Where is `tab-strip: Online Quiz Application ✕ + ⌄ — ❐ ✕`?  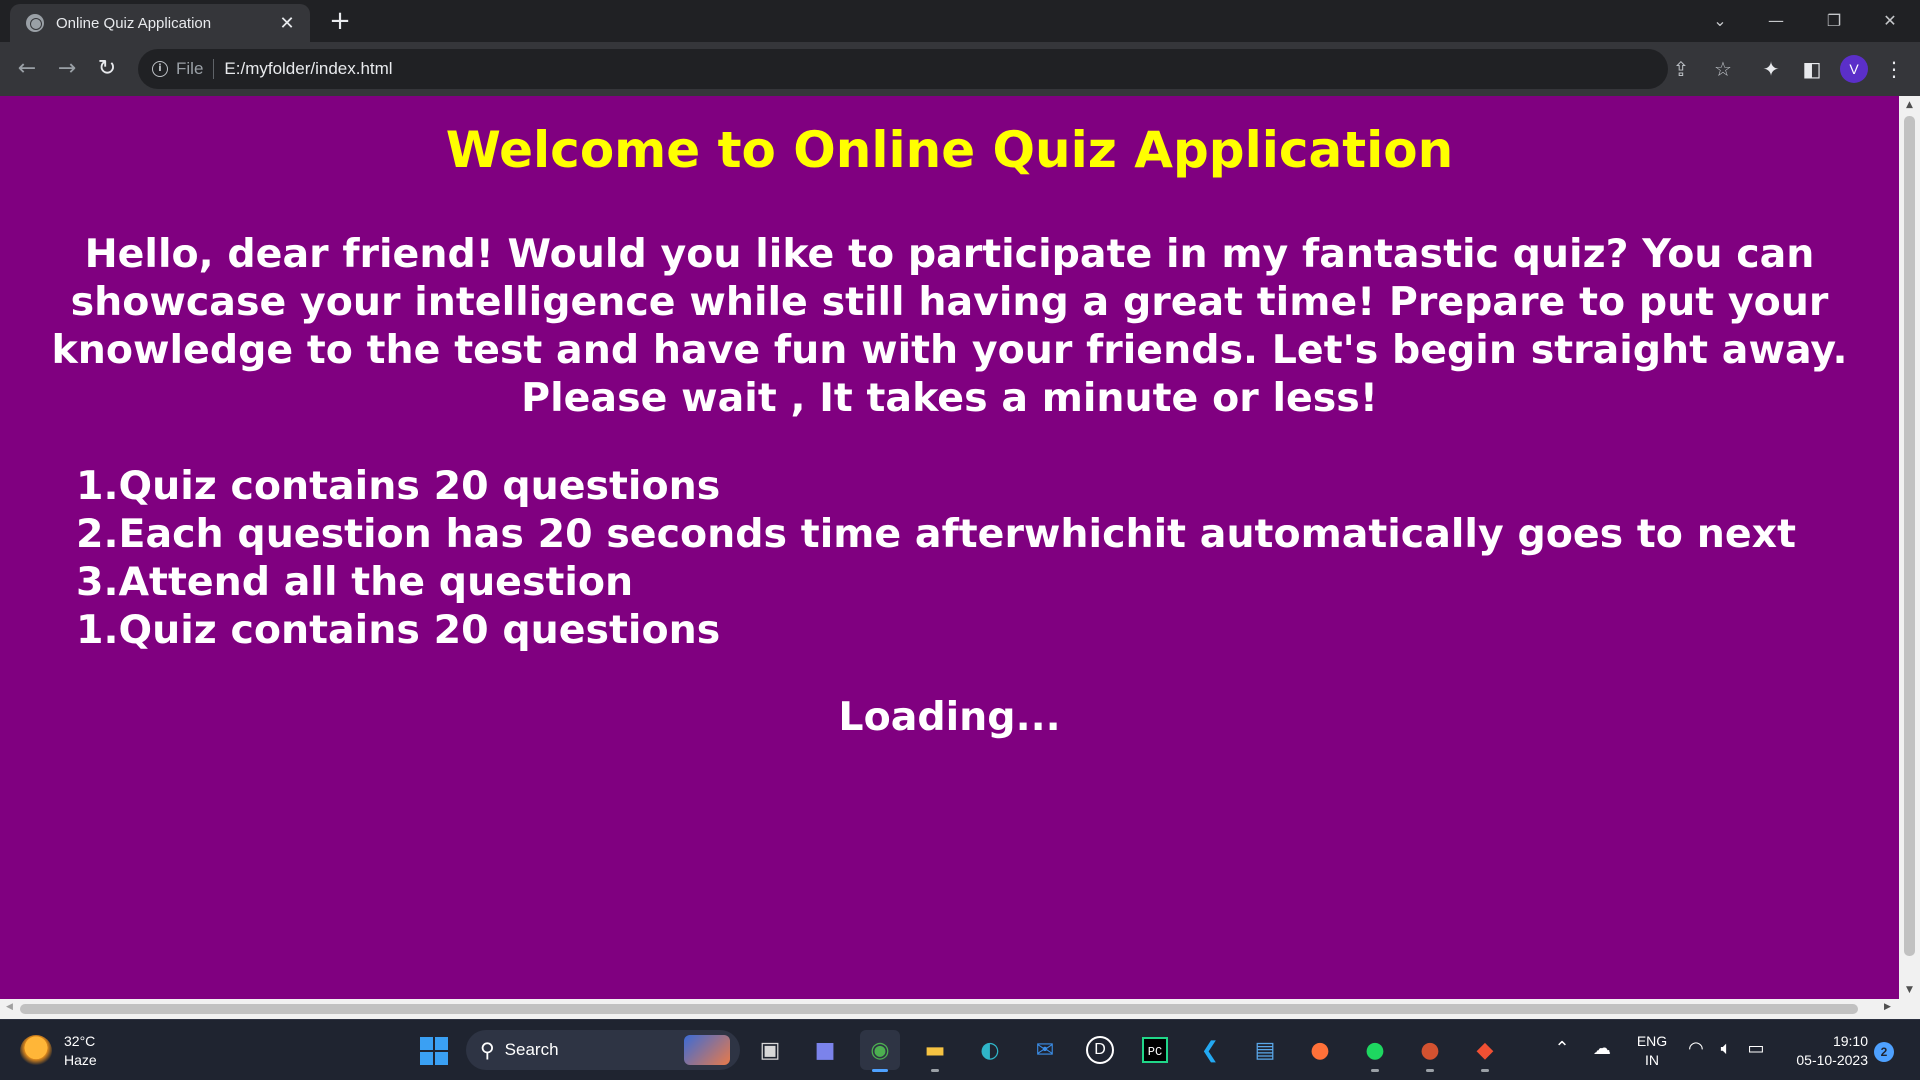
tab-strip: Online Quiz Application ✕ + ⌄ — ❐ ✕ is located at coordinates (960, 21).